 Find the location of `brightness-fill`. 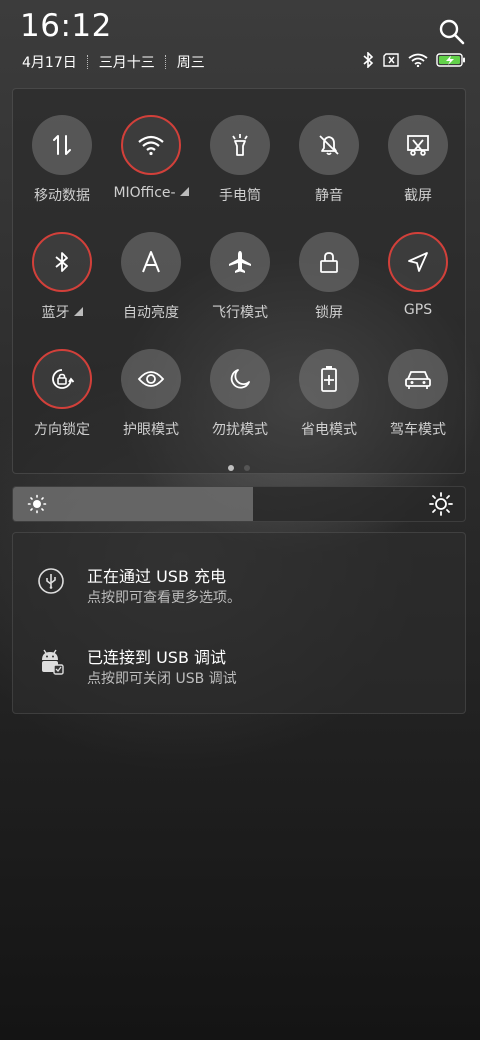

brightness-fill is located at coordinates (133, 504).